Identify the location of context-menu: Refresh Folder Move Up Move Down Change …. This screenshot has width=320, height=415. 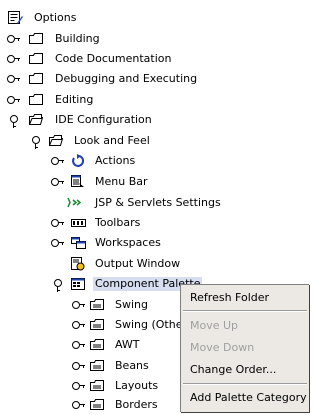
(244, 348).